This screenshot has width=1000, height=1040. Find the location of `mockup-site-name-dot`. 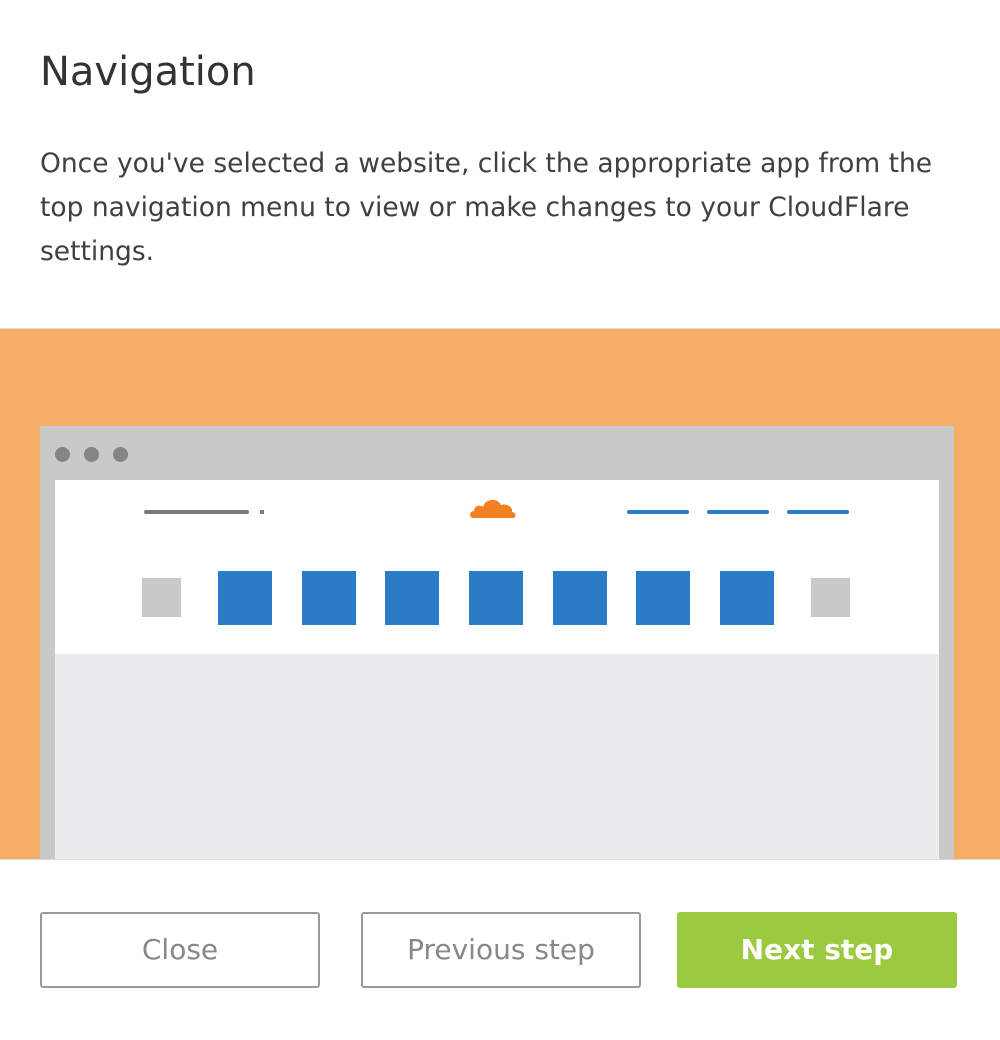

mockup-site-name-dot is located at coordinates (262, 512).